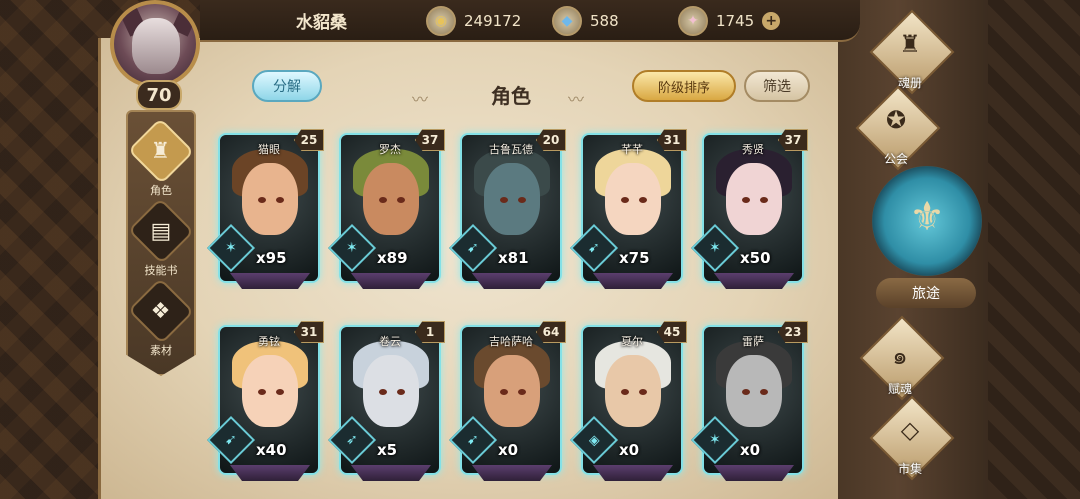 This screenshot has height=499, width=1080. What do you see at coordinates (441, 21) in the screenshot?
I see `gold-coin-icon: ◉` at bounding box center [441, 21].